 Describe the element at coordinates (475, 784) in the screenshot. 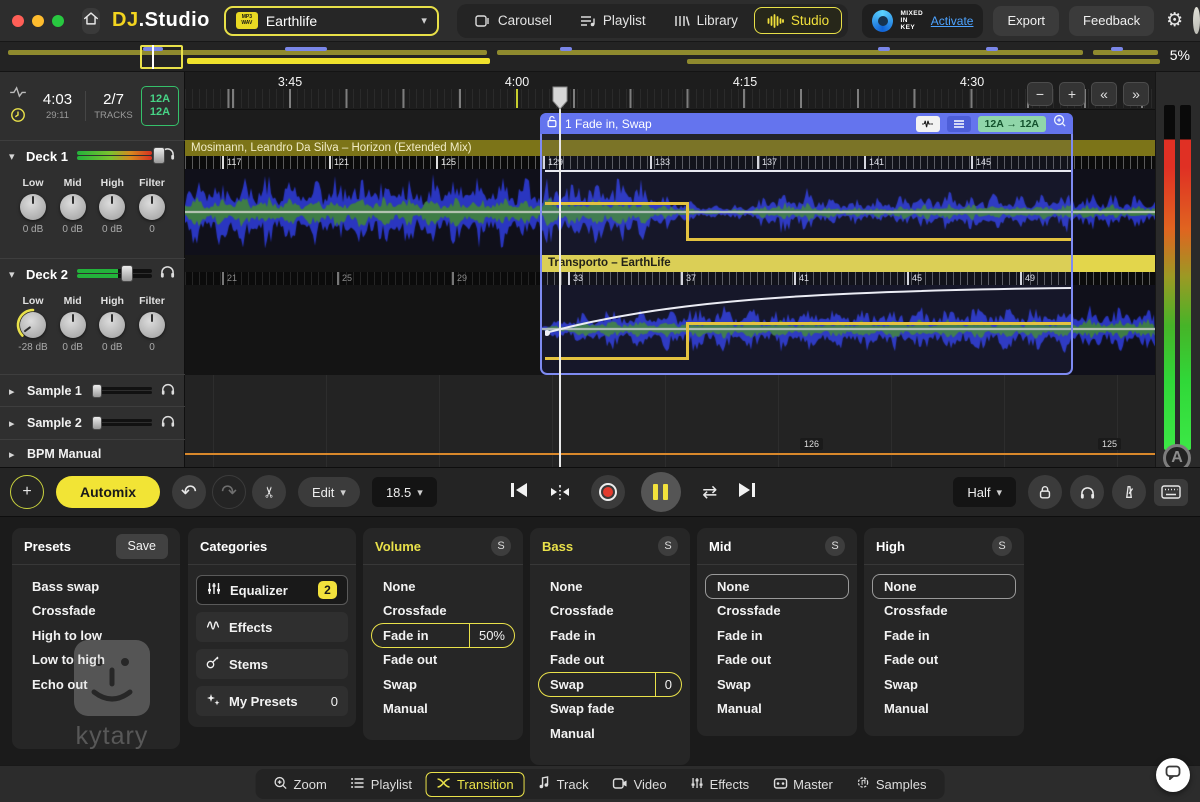

I see `tab-transition: Transition` at that location.